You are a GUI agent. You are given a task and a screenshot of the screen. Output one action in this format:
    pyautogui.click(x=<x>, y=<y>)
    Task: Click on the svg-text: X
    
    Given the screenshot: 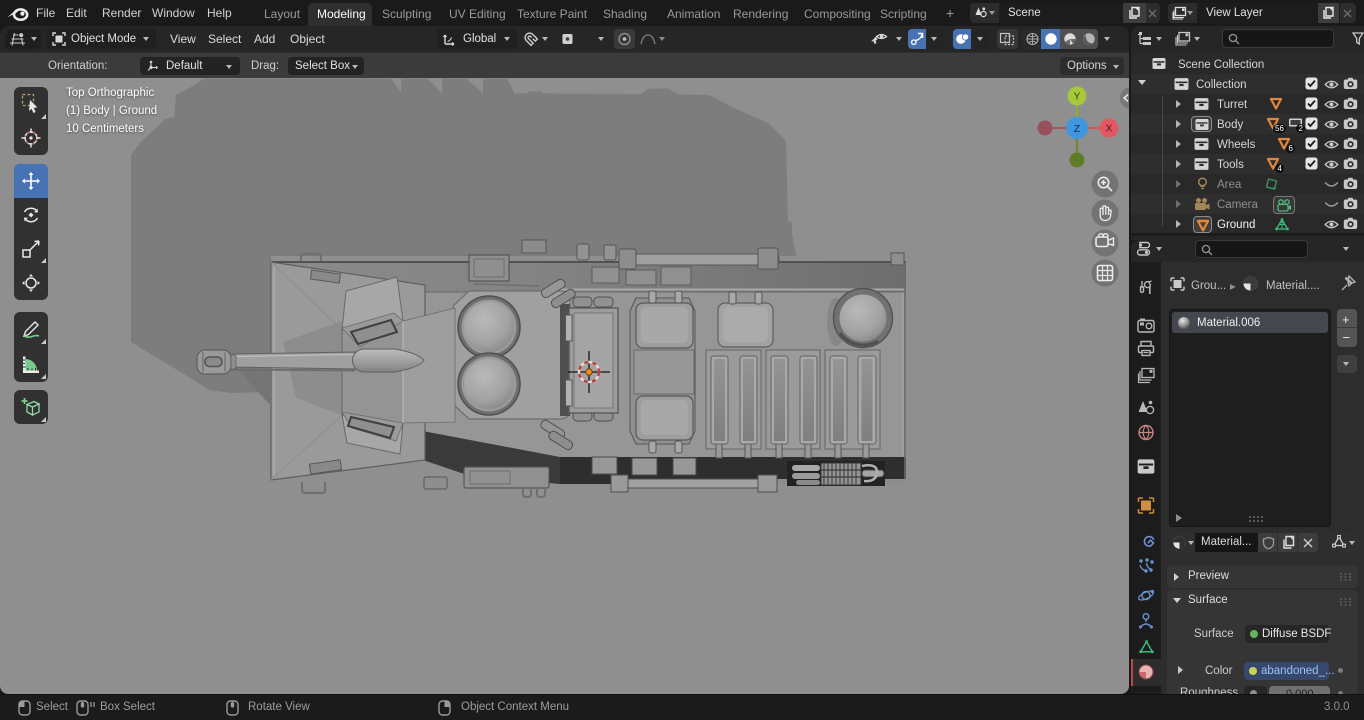 What is the action you would take?
    pyautogui.click(x=1109, y=129)
    